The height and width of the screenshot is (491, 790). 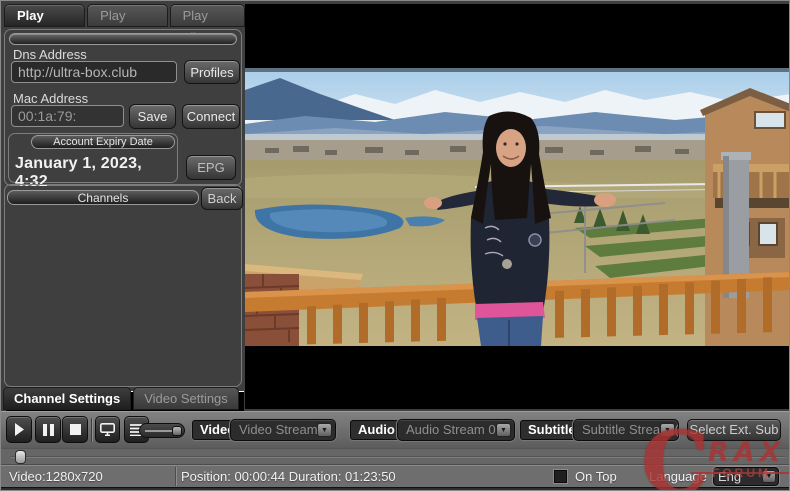 I want to click on pause-button, so click(x=48, y=429).